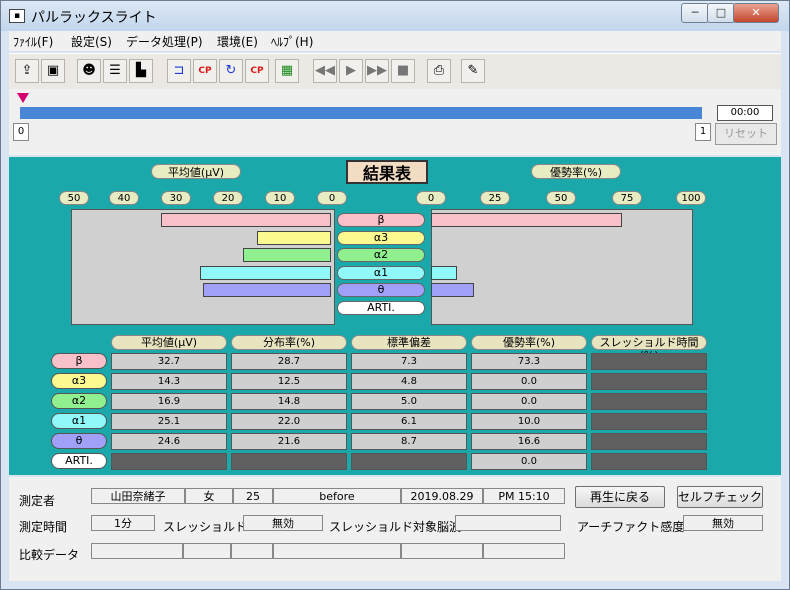 This screenshot has height=590, width=790. I want to click on band-label: θ, so click(381, 290).